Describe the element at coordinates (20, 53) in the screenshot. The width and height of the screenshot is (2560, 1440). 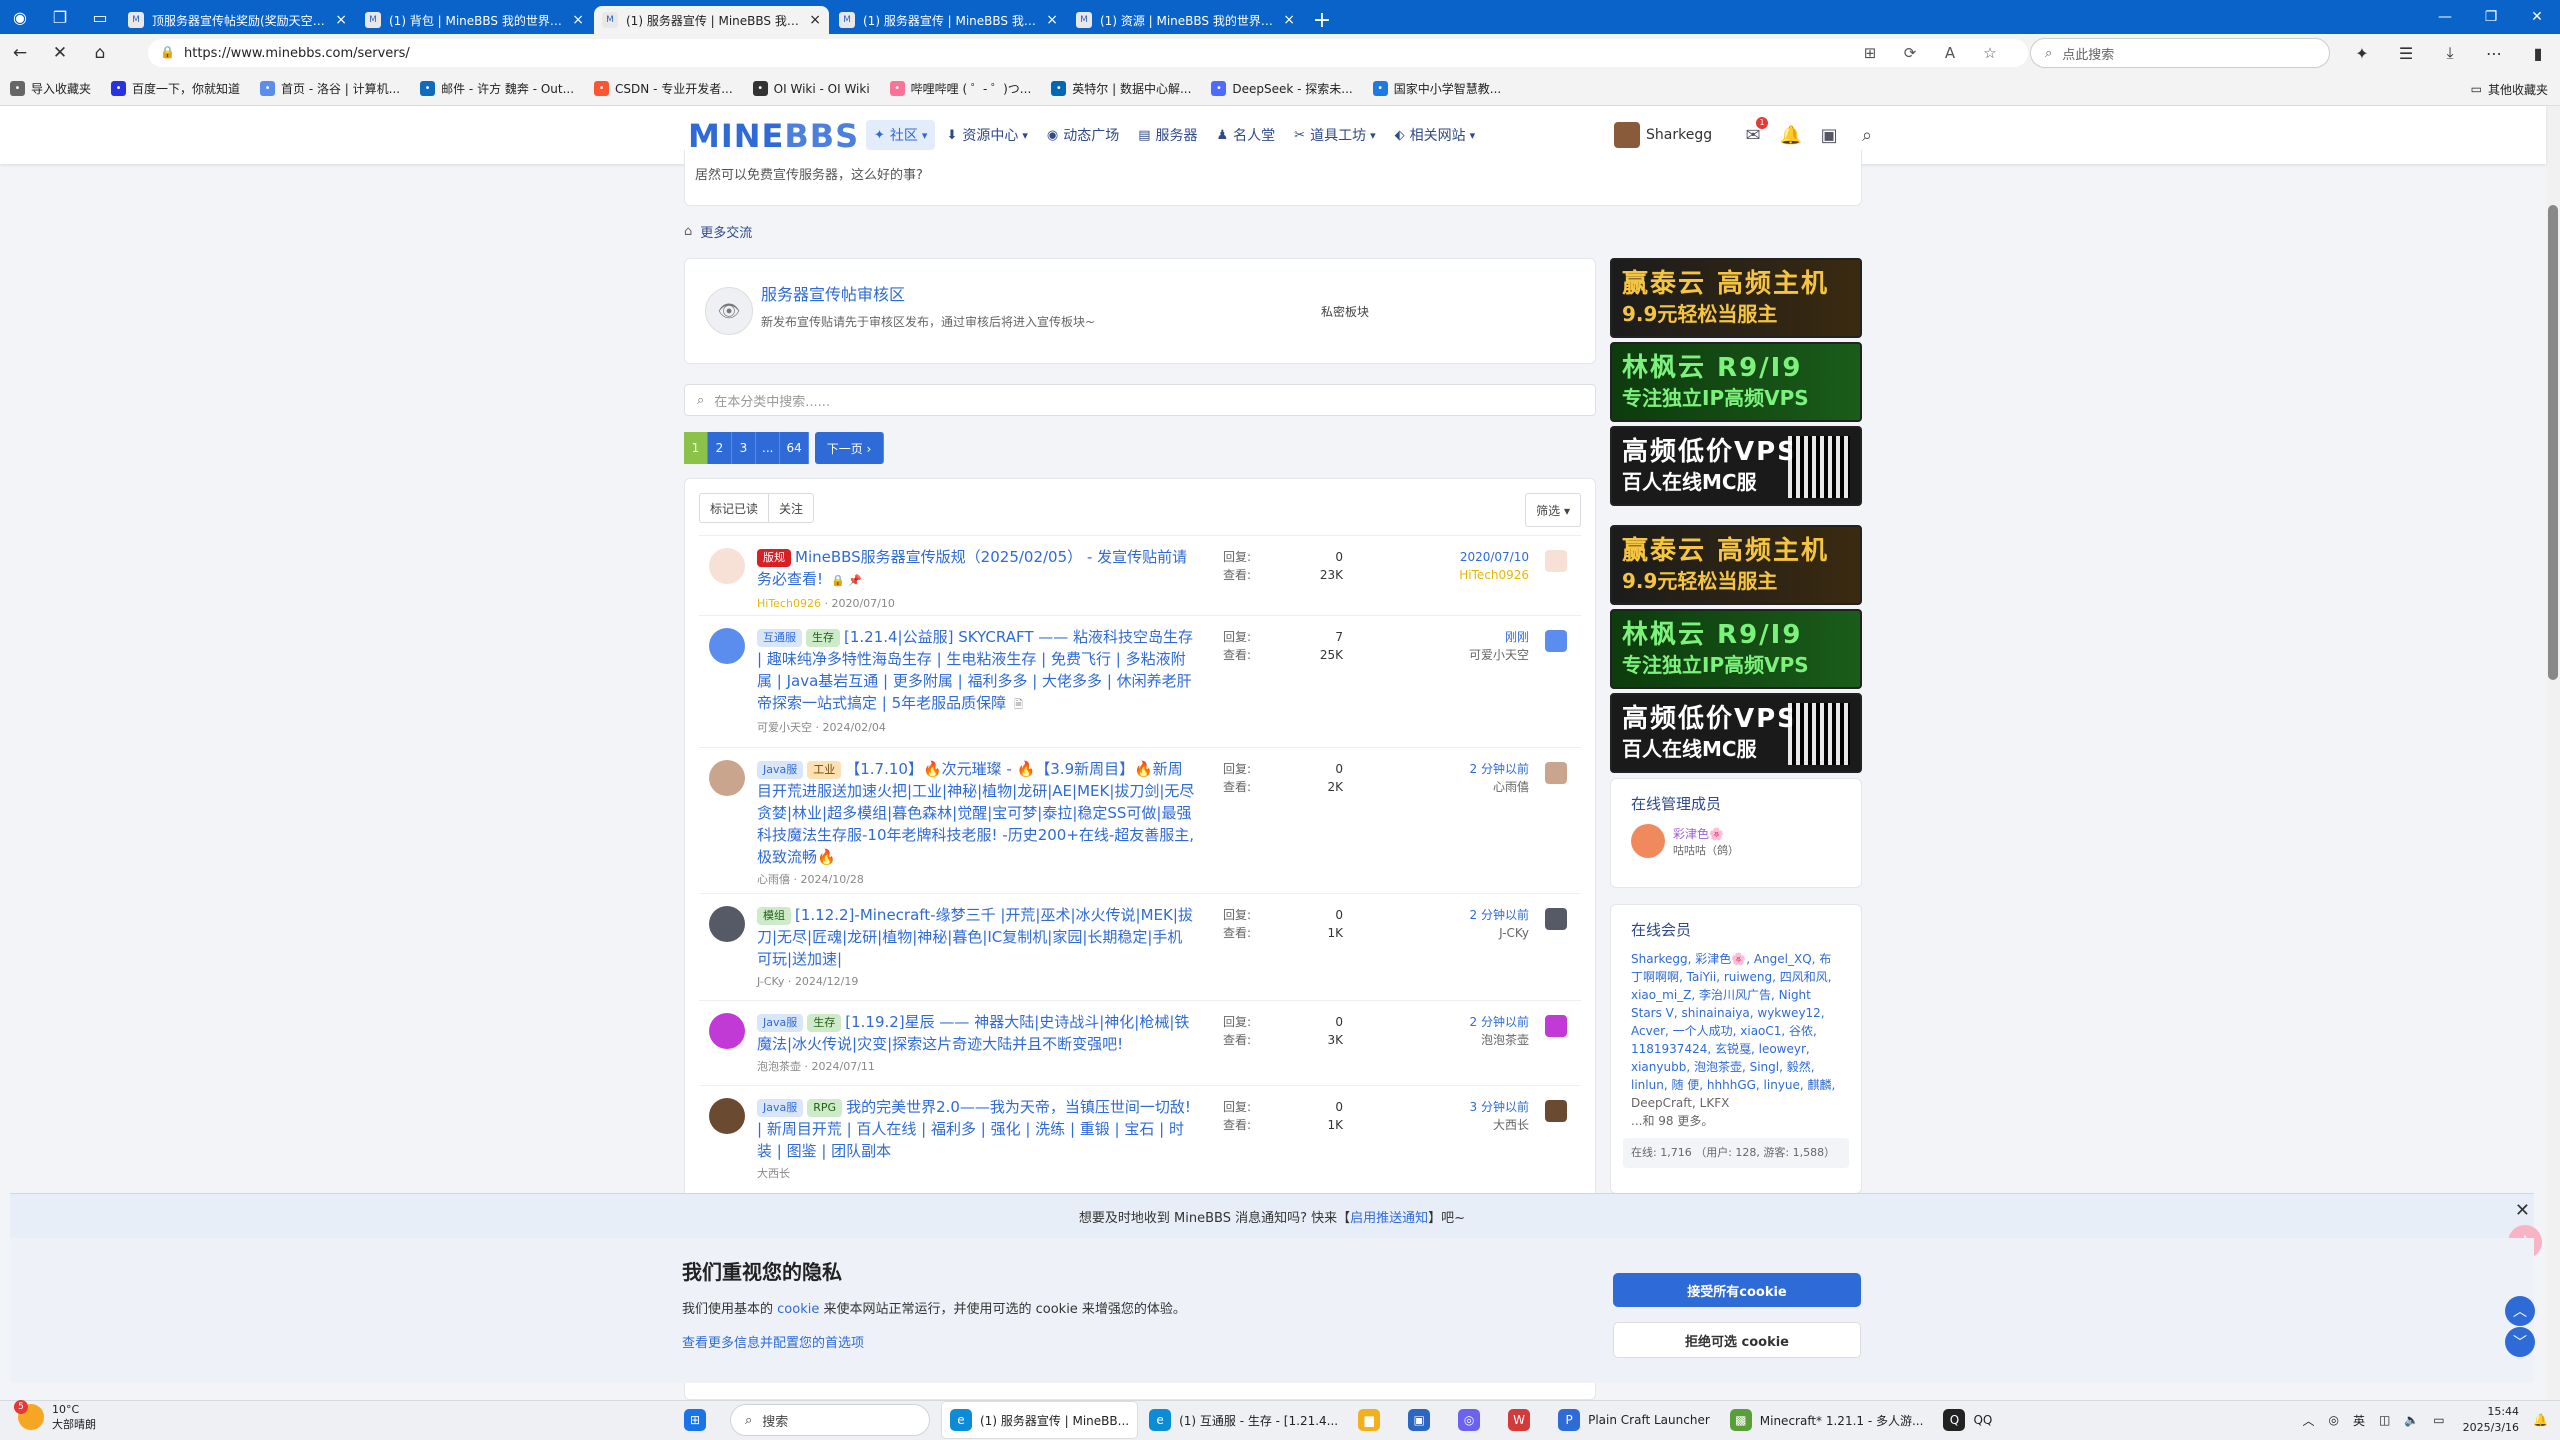
I see `back-icon: ←` at that location.